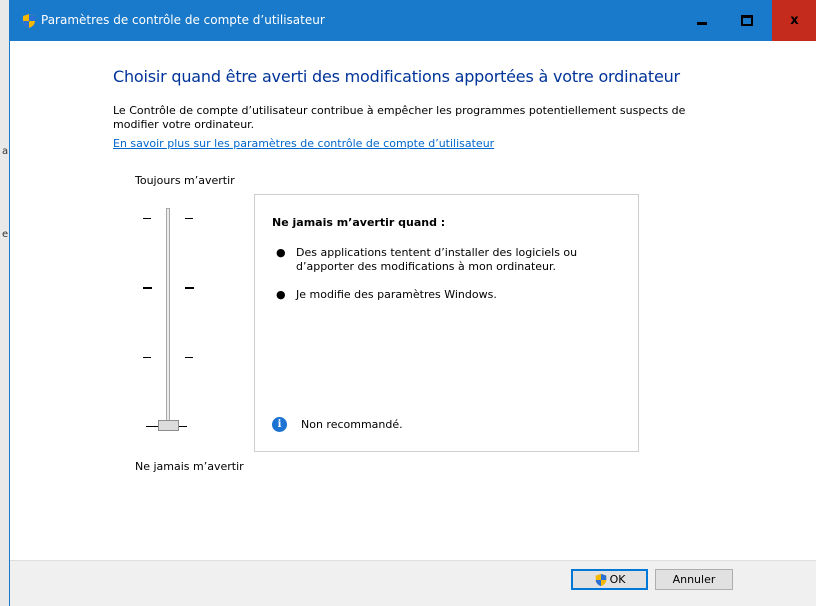 The height and width of the screenshot is (606, 816). Describe the element at coordinates (168, 425) in the screenshot. I see `slider-thumb` at that location.